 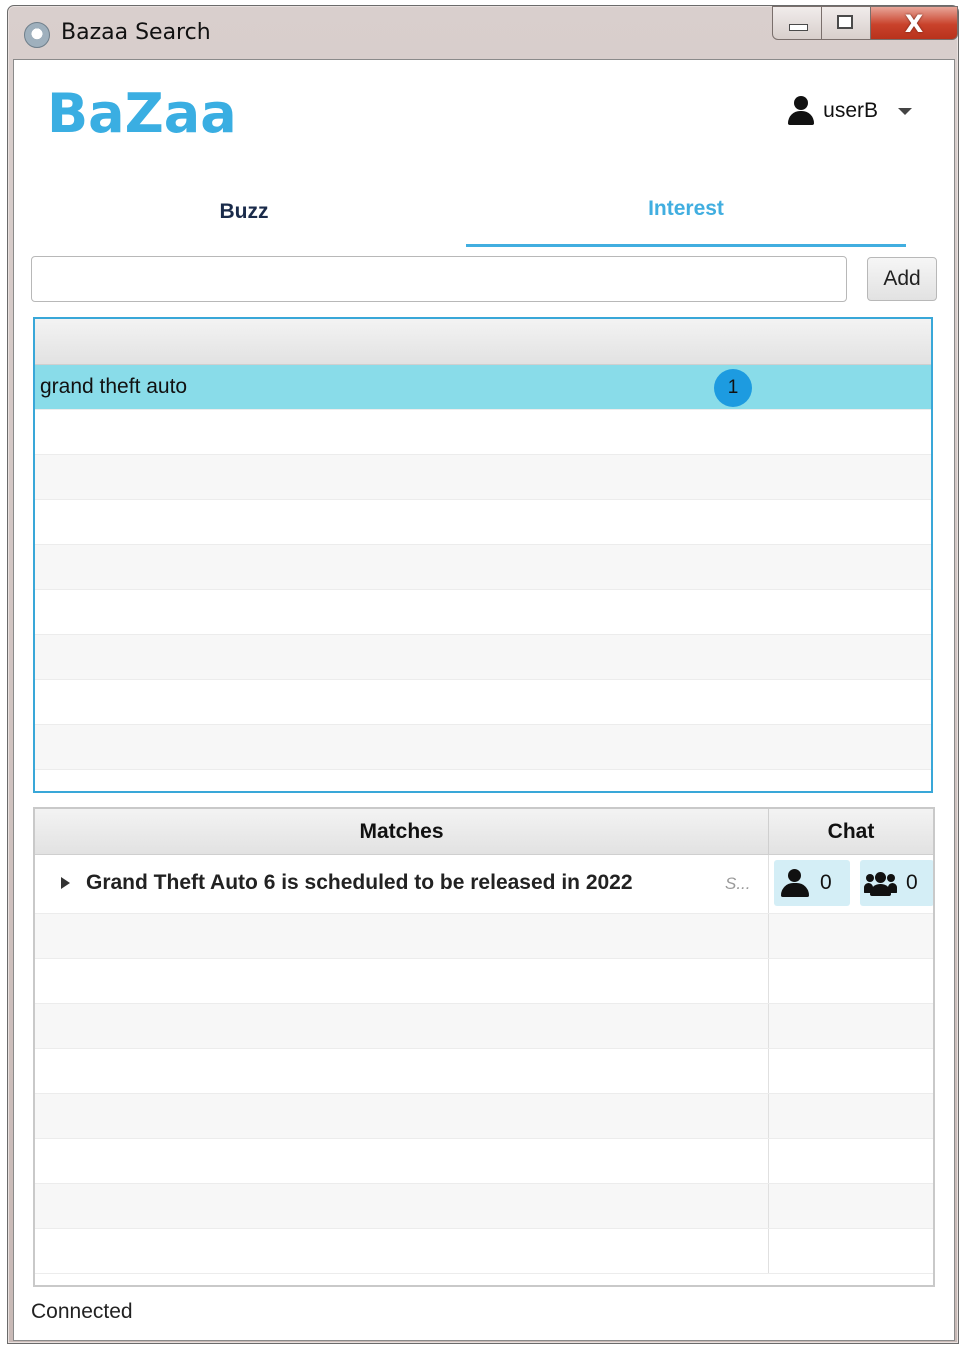 What do you see at coordinates (812, 883) in the screenshot?
I see `private-chat-button: 0` at bounding box center [812, 883].